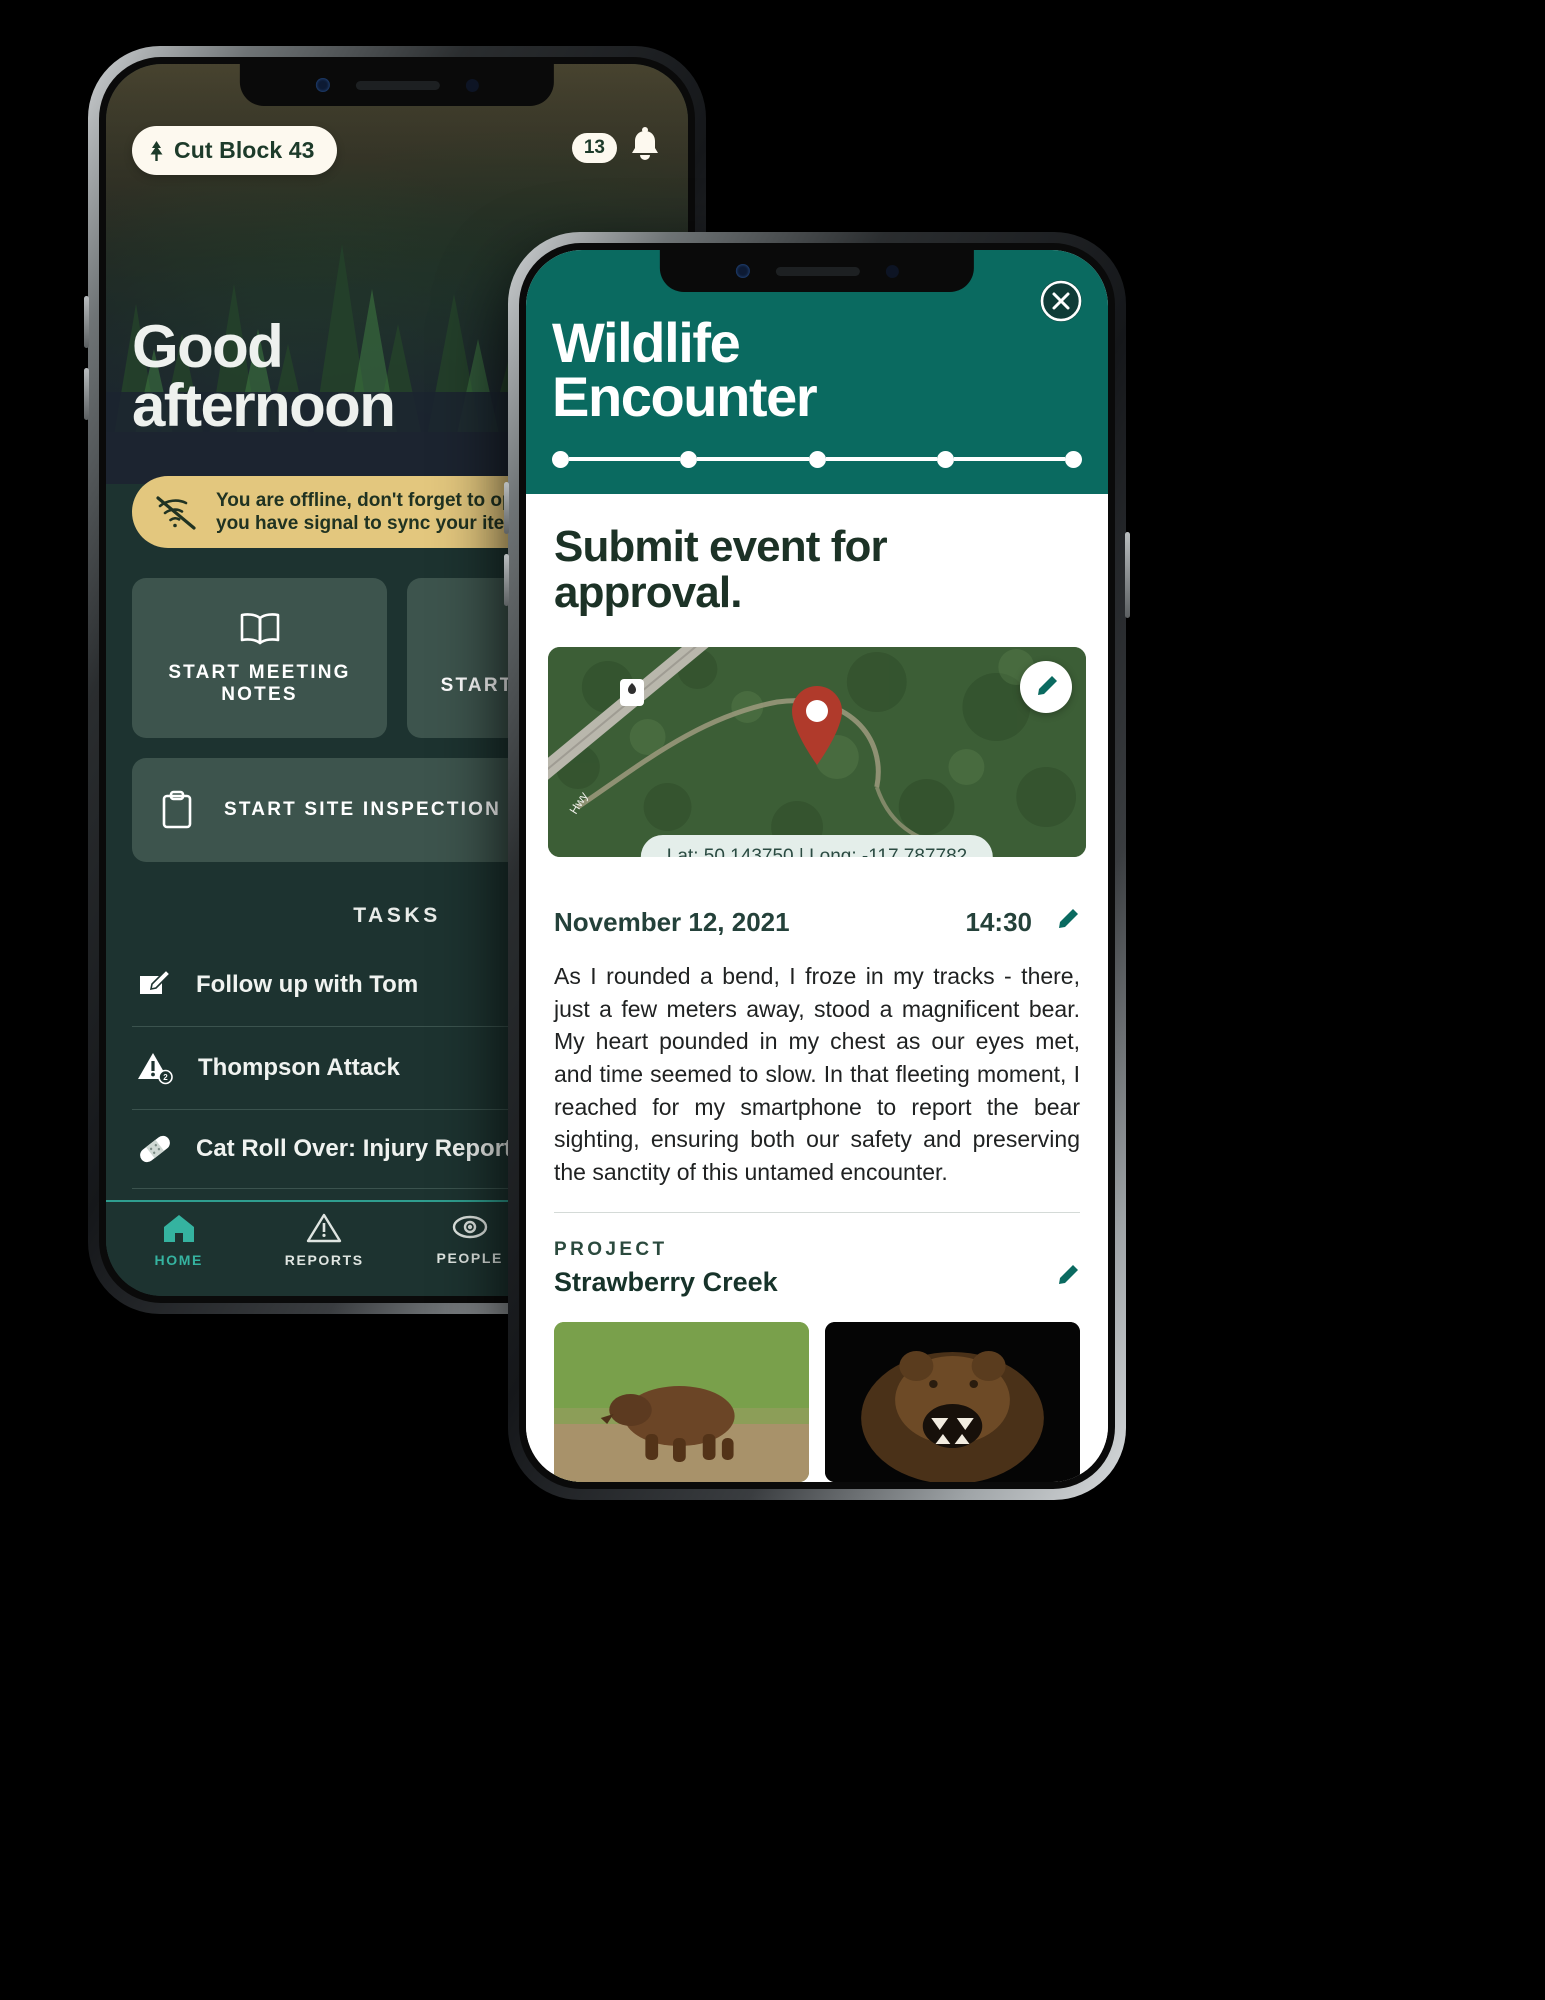 The width and height of the screenshot is (1545, 2000). I want to click on photo-attachments, so click(817, 1390).